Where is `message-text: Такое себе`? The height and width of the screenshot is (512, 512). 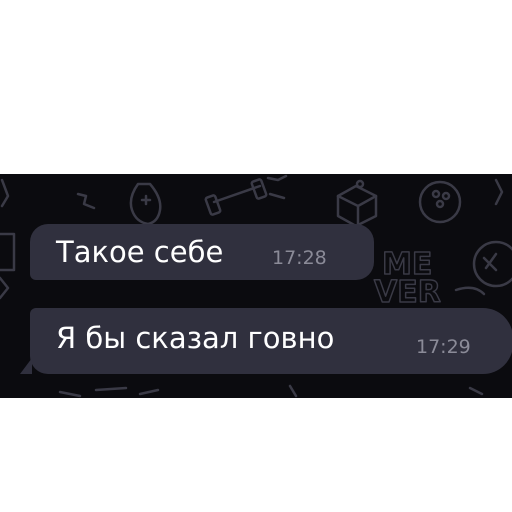
message-text: Такое себе is located at coordinates (140, 252).